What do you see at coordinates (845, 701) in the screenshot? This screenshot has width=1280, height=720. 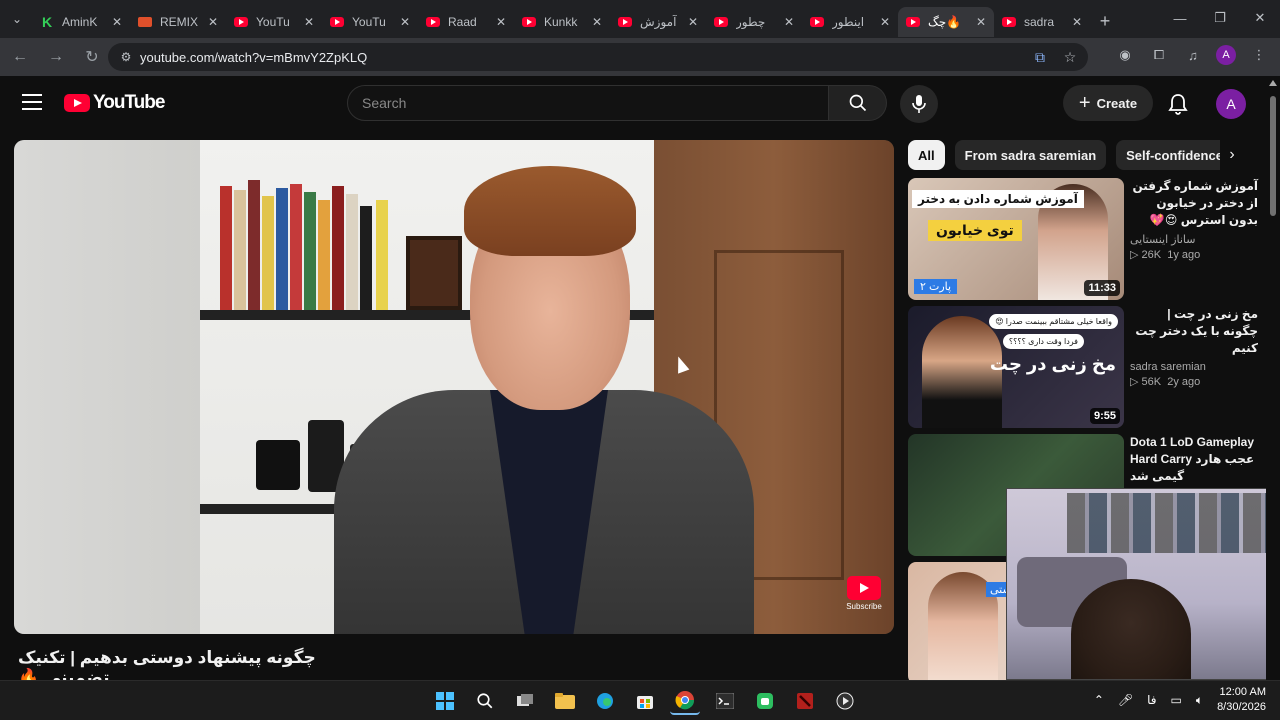 I see `media-player-icon` at bounding box center [845, 701].